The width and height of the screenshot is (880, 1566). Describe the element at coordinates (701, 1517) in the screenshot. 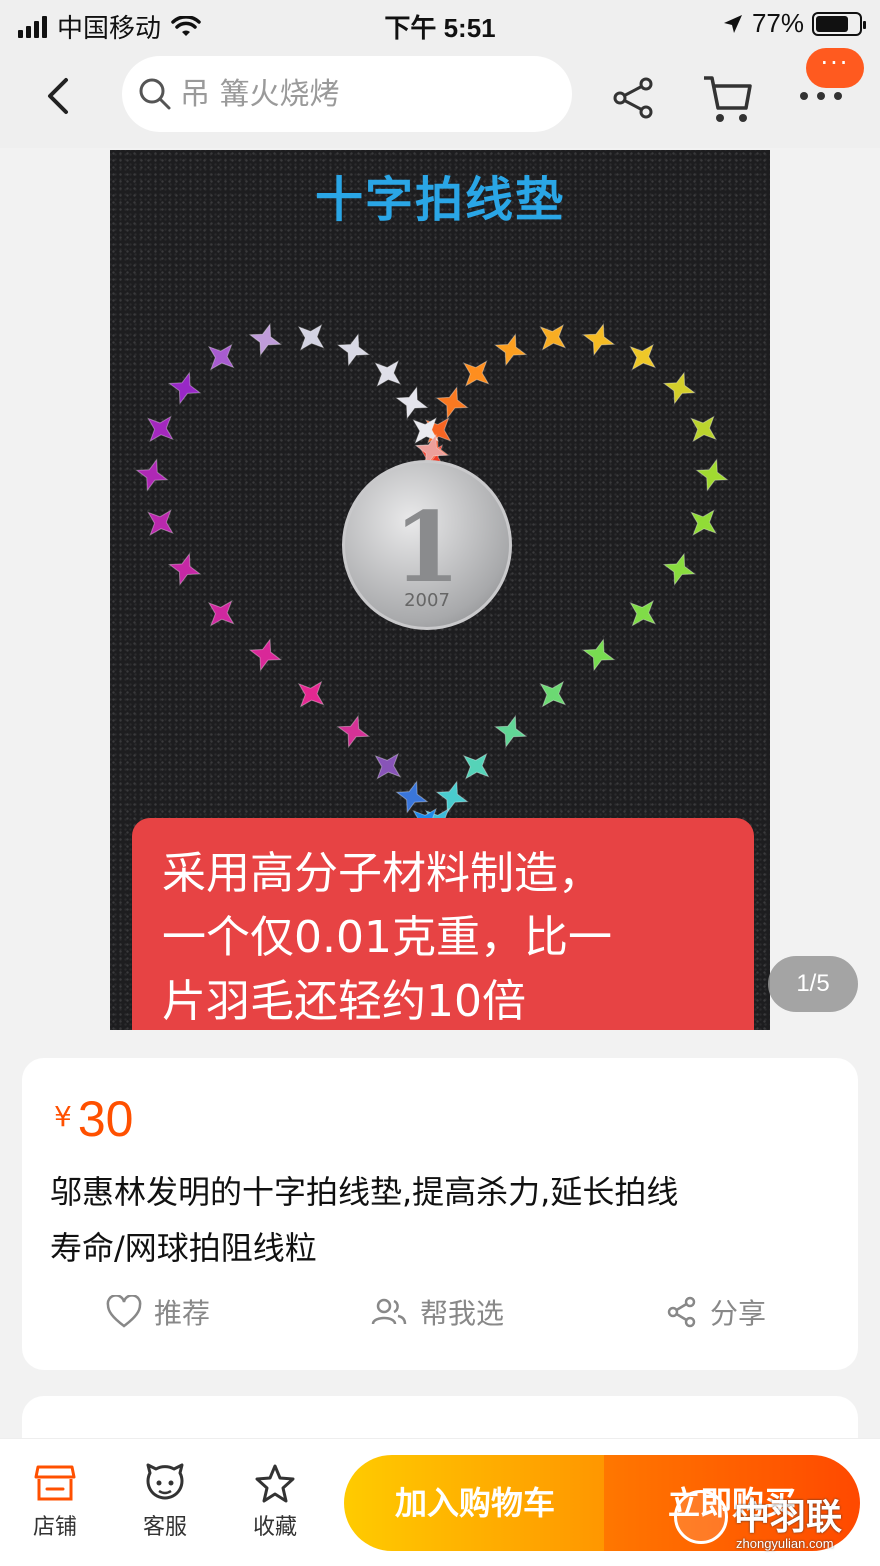

I see `watermark-logo-icon` at that location.